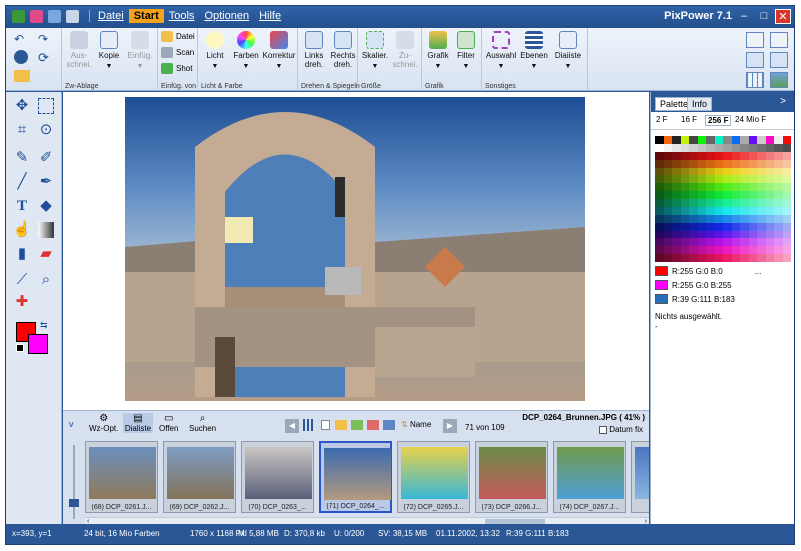  I want to click on open-button: ▭ Offen, so click(168, 423).